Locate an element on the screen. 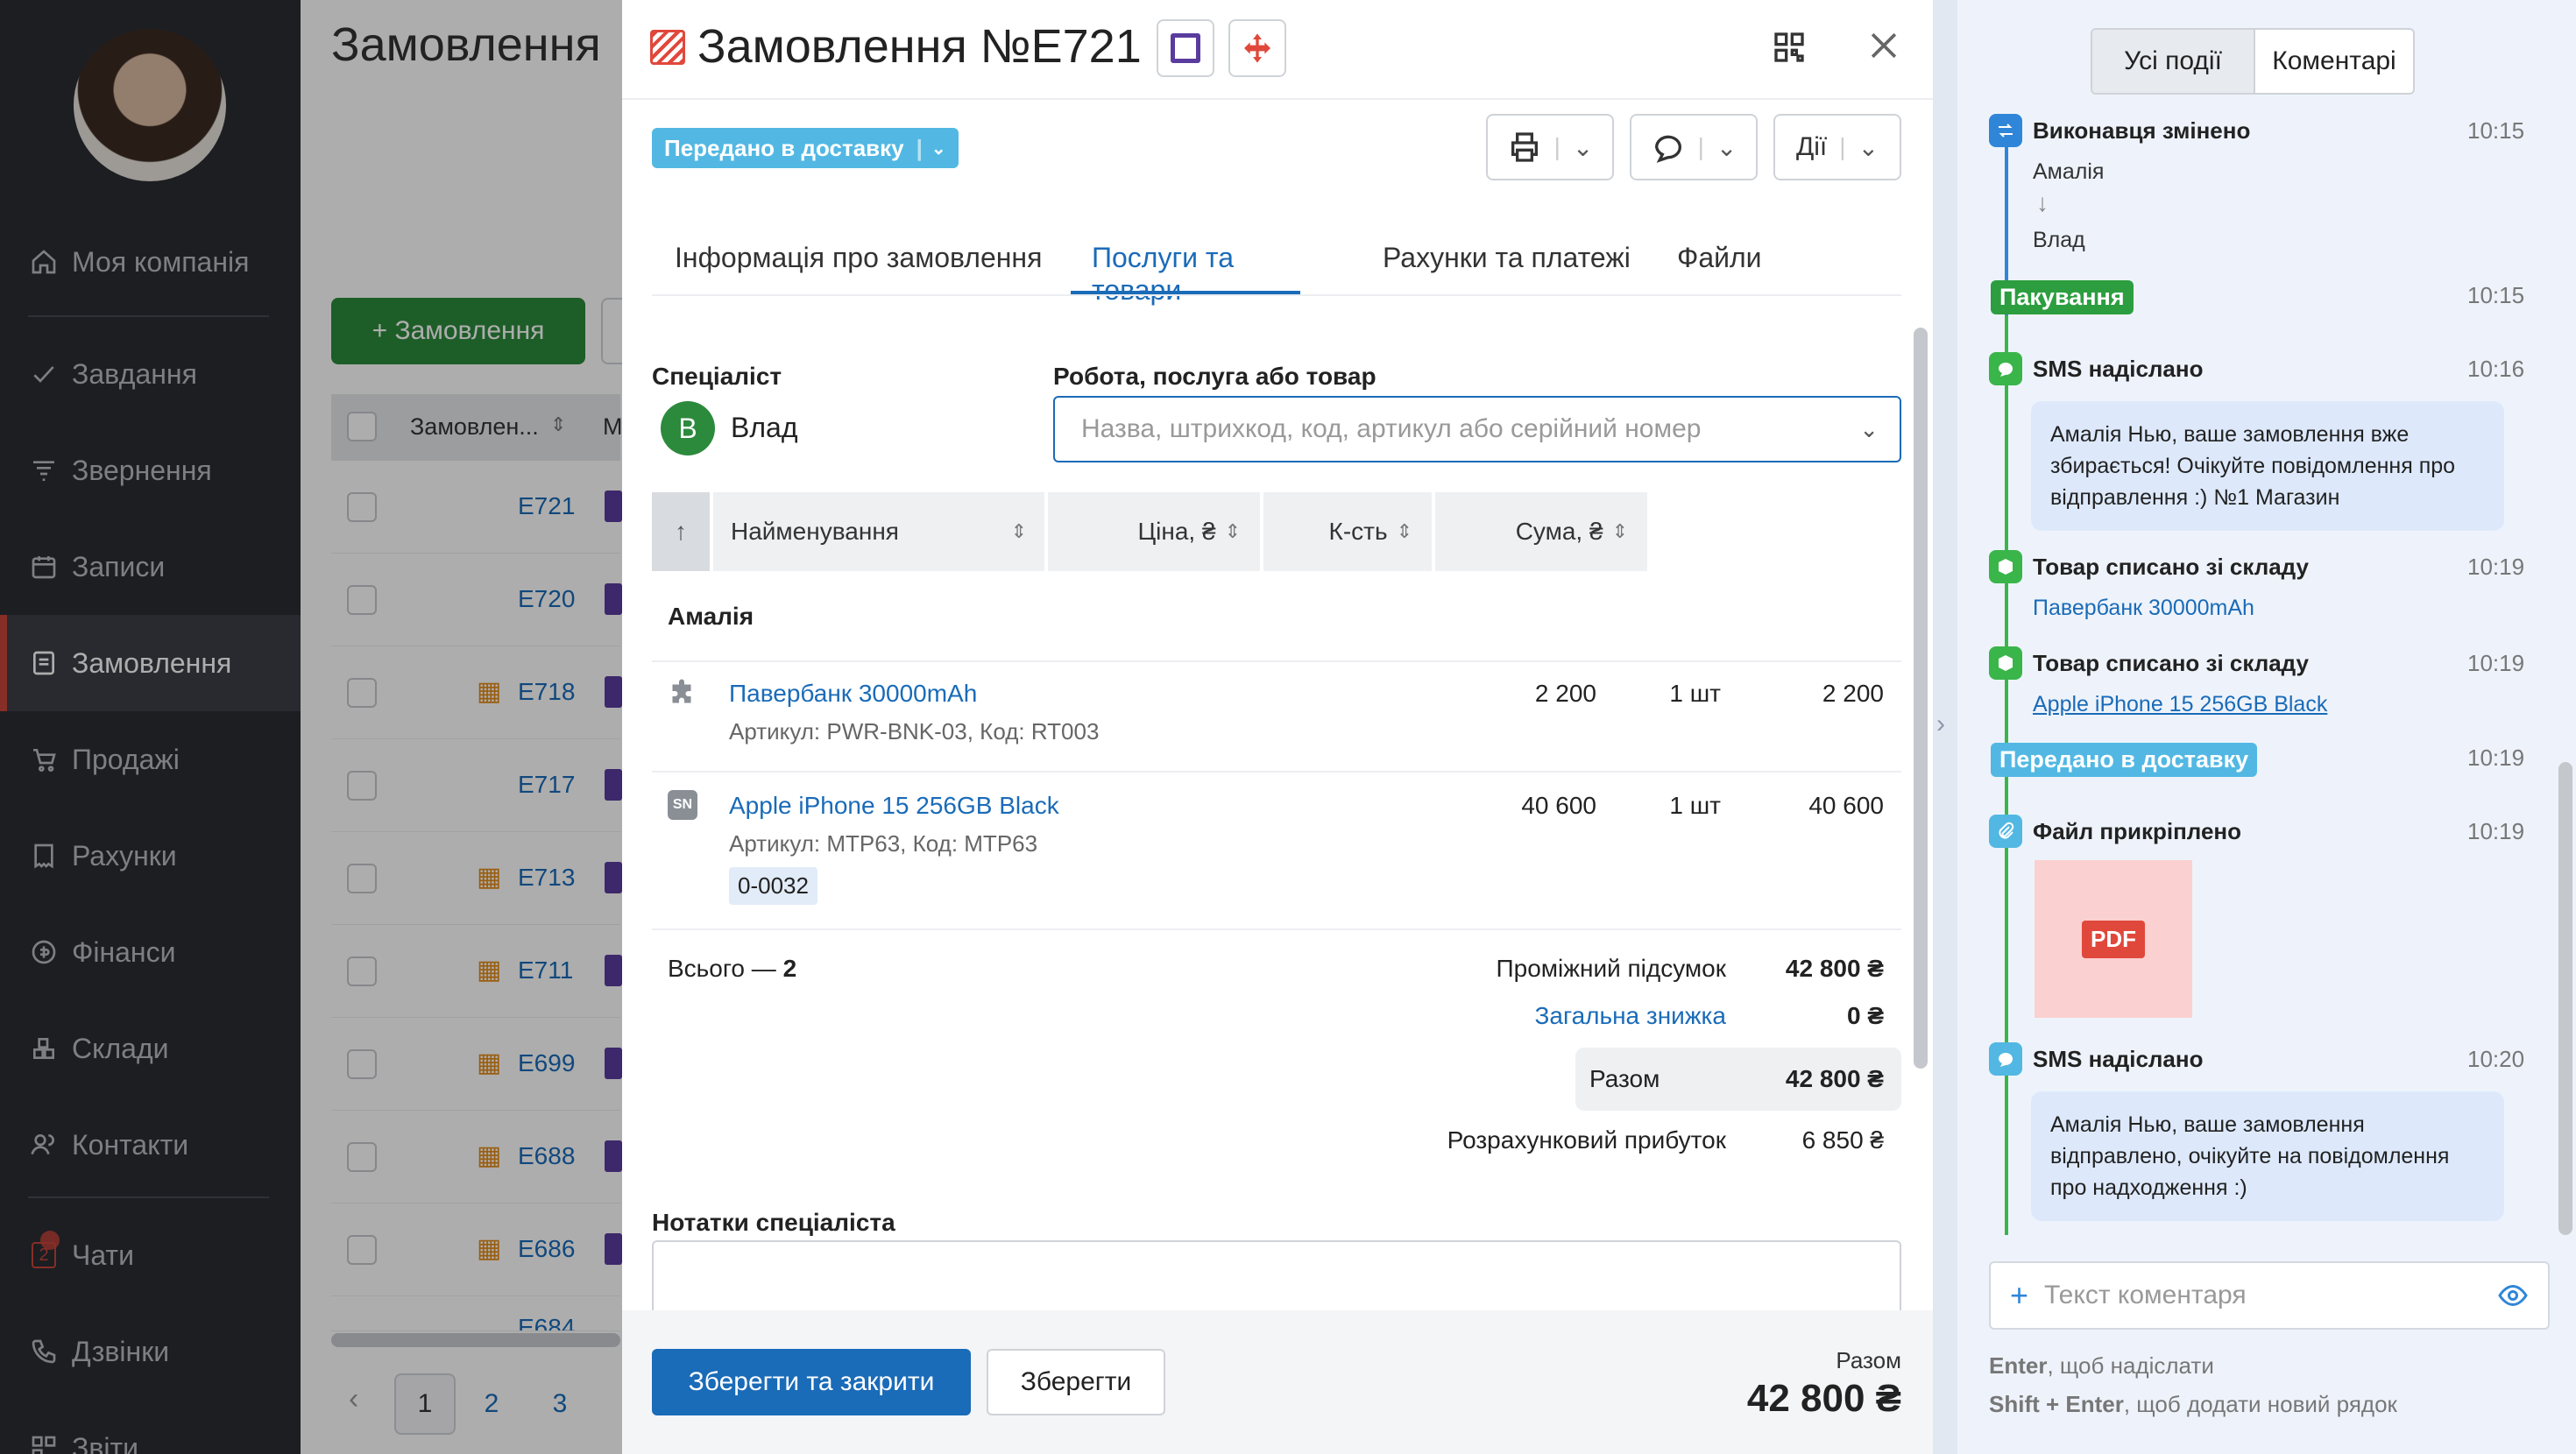 Image resolution: width=2576 pixels, height=1454 pixels. message-button: | ⌄ is located at coordinates (1694, 147).